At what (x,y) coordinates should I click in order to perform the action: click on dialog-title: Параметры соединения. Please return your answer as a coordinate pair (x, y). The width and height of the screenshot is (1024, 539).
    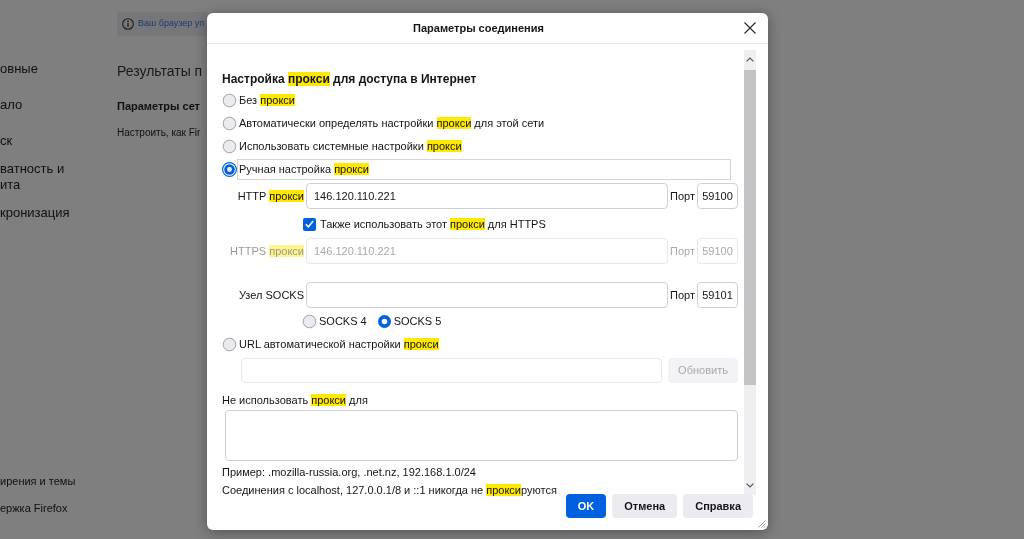
    Looking at the image, I should click on (478, 27).